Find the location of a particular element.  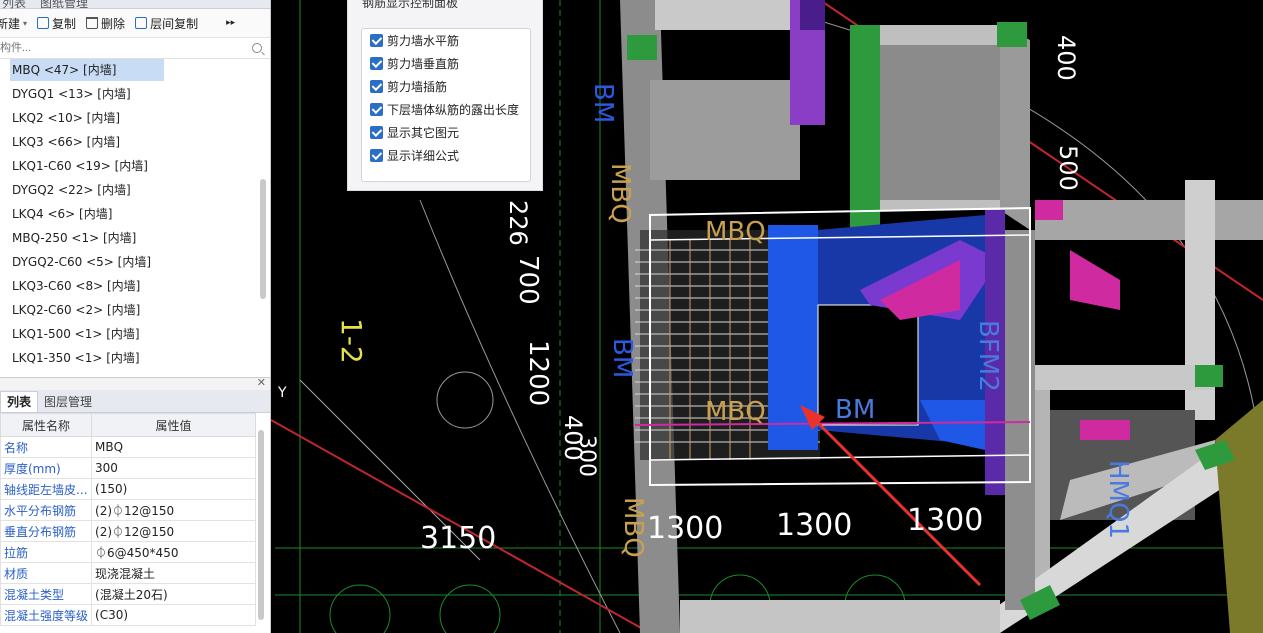

dim-400-top: 400 is located at coordinates (1066, 58).